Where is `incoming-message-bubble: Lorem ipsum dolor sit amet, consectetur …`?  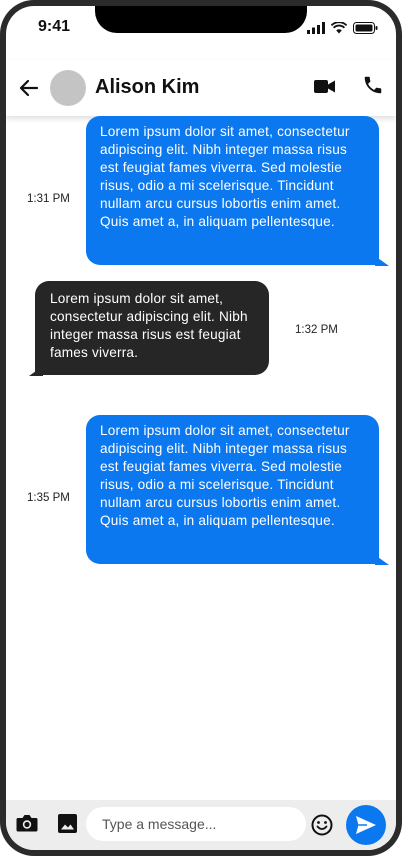
incoming-message-bubble: Lorem ipsum dolor sit amet, consectetur … is located at coordinates (152, 328).